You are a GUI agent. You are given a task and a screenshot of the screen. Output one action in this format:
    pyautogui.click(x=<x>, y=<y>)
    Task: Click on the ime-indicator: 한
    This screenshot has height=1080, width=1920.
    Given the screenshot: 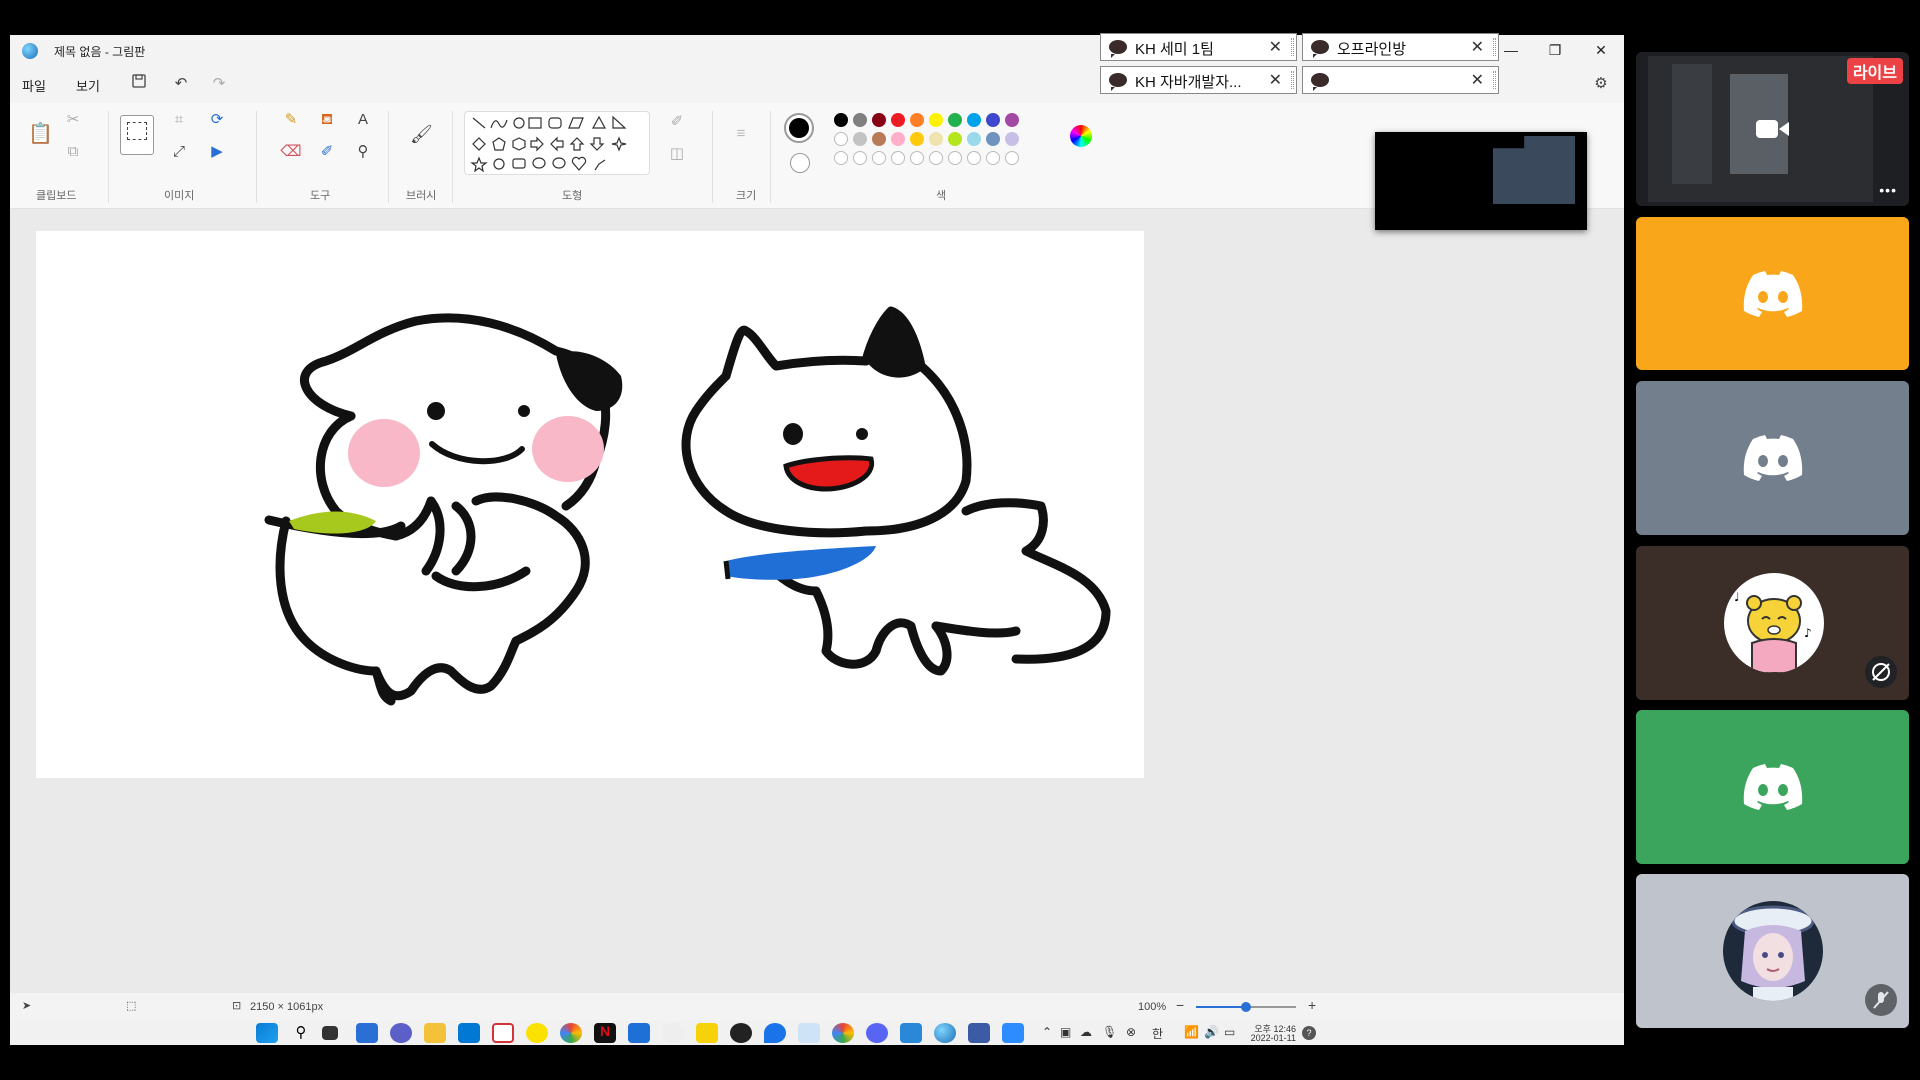 What is the action you would take?
    pyautogui.click(x=1157, y=1033)
    